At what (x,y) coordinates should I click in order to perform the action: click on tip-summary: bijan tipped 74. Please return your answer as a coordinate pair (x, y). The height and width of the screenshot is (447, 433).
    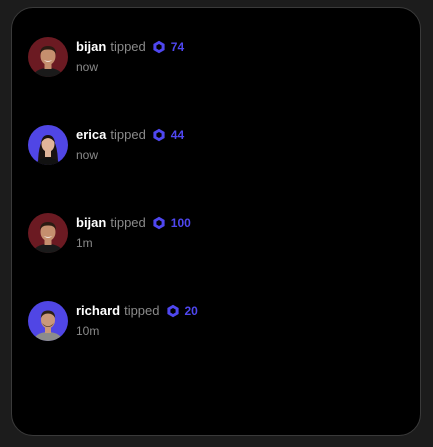
    Looking at the image, I should click on (130, 47).